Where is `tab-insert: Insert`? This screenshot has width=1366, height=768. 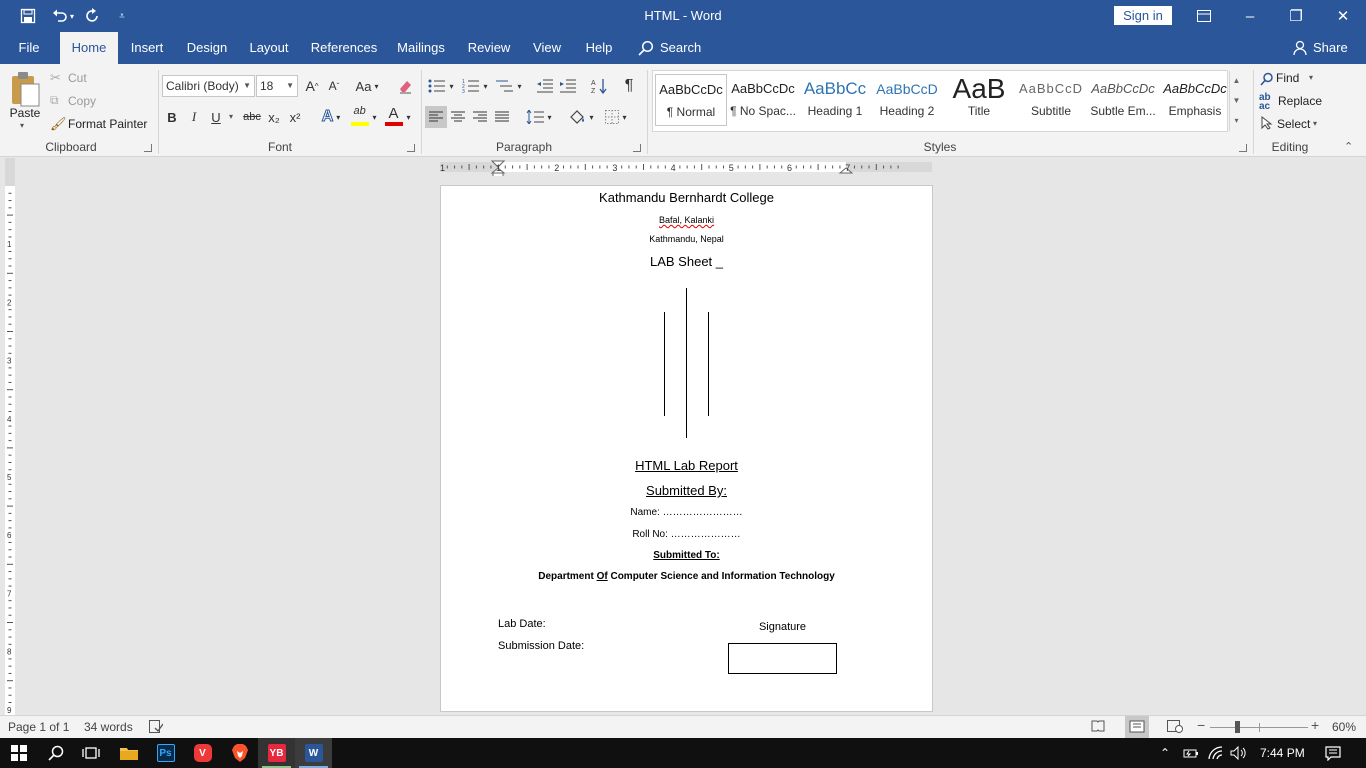 tab-insert: Insert is located at coordinates (147, 48).